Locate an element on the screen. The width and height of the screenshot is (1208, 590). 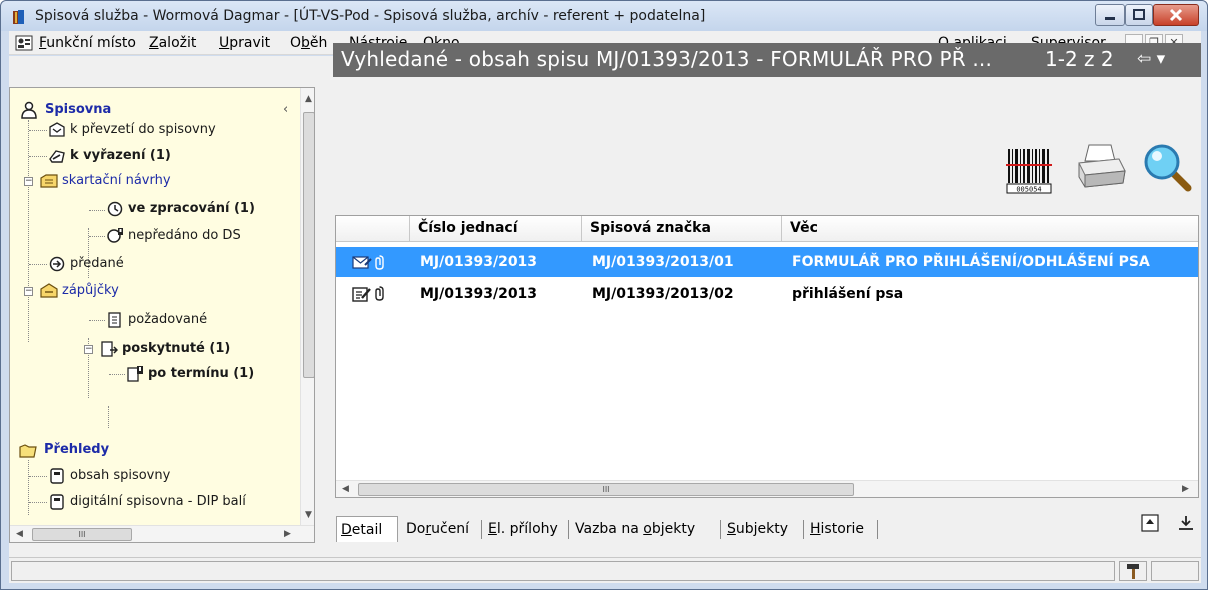
menu-obeh: Oběh is located at coordinates (308, 43).